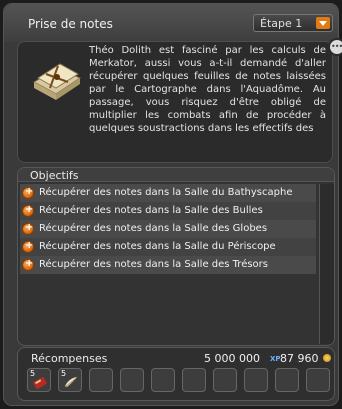  Describe the element at coordinates (70, 24) in the screenshot. I see `window-title: Prise de notes` at that location.